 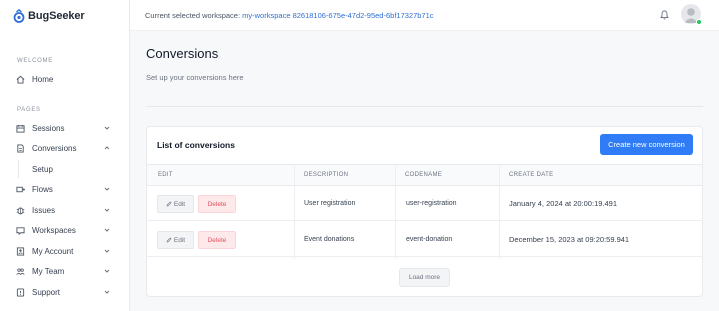 I want to click on column-header-create-date: CREATE DATE, so click(x=531, y=175).